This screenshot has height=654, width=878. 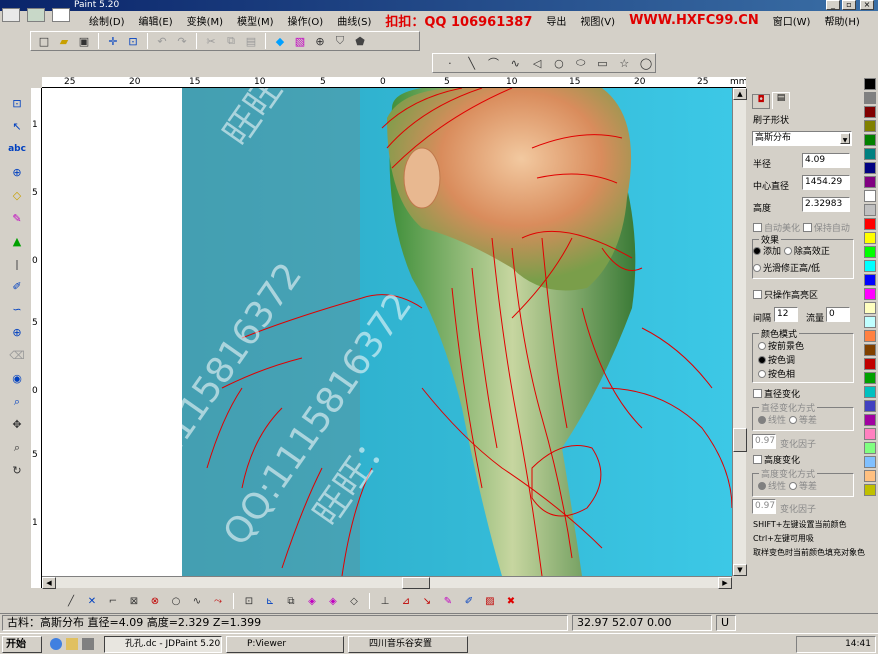 I want to click on sculpt-tool-icon: ▲, so click(x=17, y=241).